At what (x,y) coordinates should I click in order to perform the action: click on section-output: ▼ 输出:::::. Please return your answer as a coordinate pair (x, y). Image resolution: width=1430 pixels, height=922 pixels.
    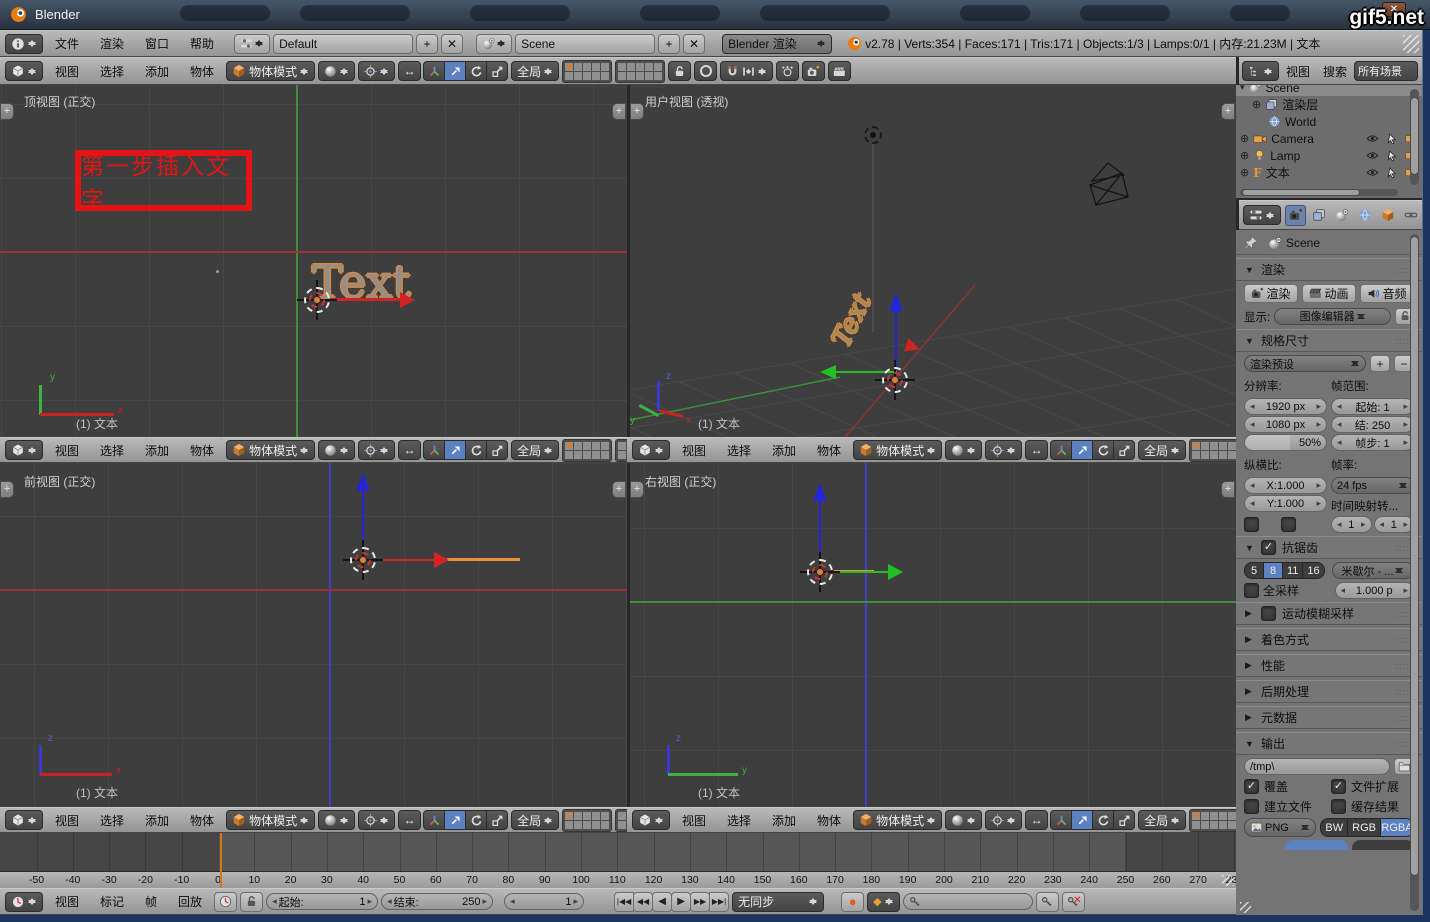
    Looking at the image, I should click on (1329, 743).